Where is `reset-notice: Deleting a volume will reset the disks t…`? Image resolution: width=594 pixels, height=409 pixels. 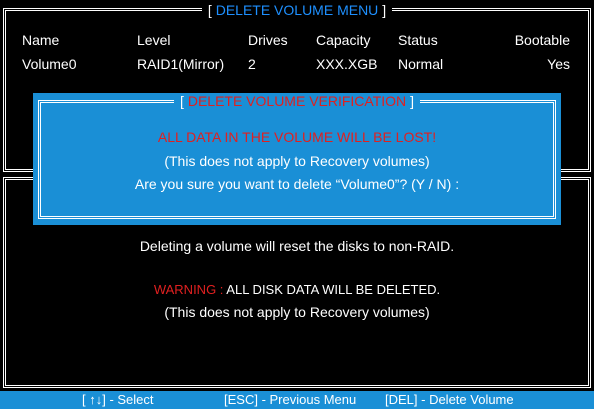
reset-notice: Deleting a volume will reset the disks t… is located at coordinates (297, 246).